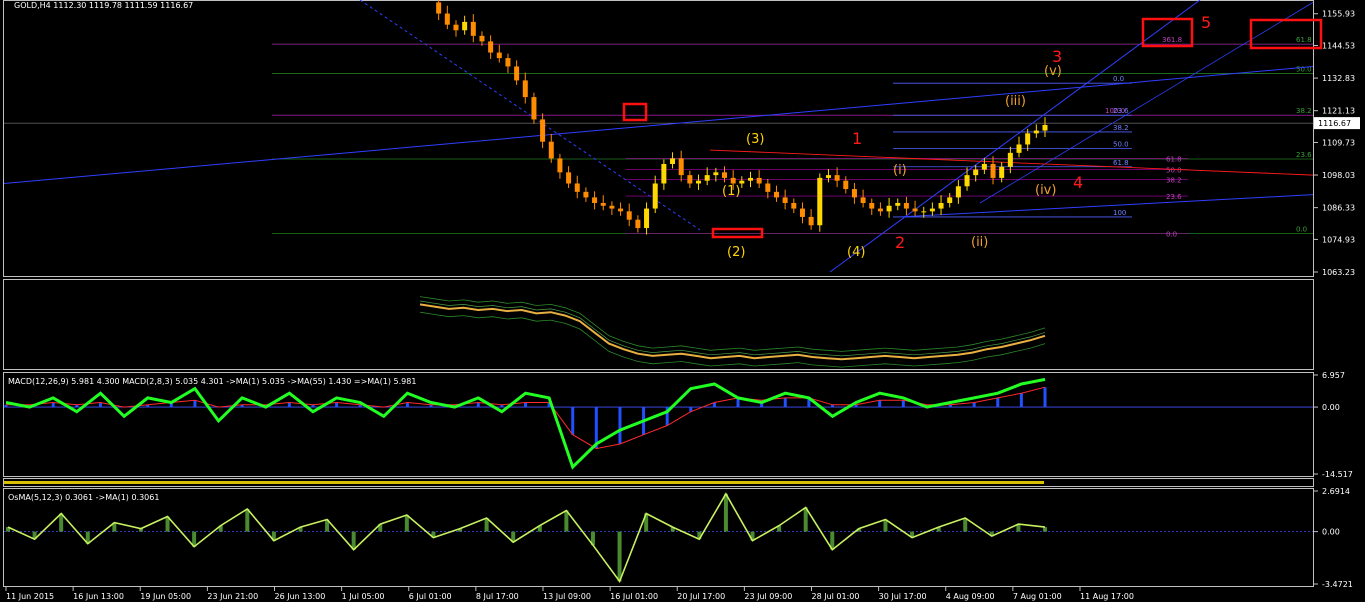  I want to click on fib-label-mid: 61.8, so click(1121, 163).